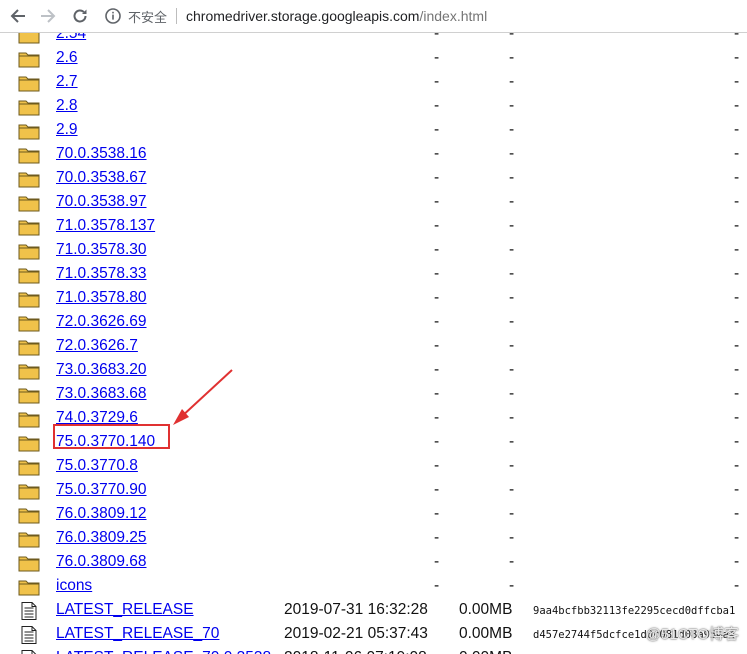 The height and width of the screenshot is (654, 747). Describe the element at coordinates (48, 16) in the screenshot. I see `forward-button` at that location.